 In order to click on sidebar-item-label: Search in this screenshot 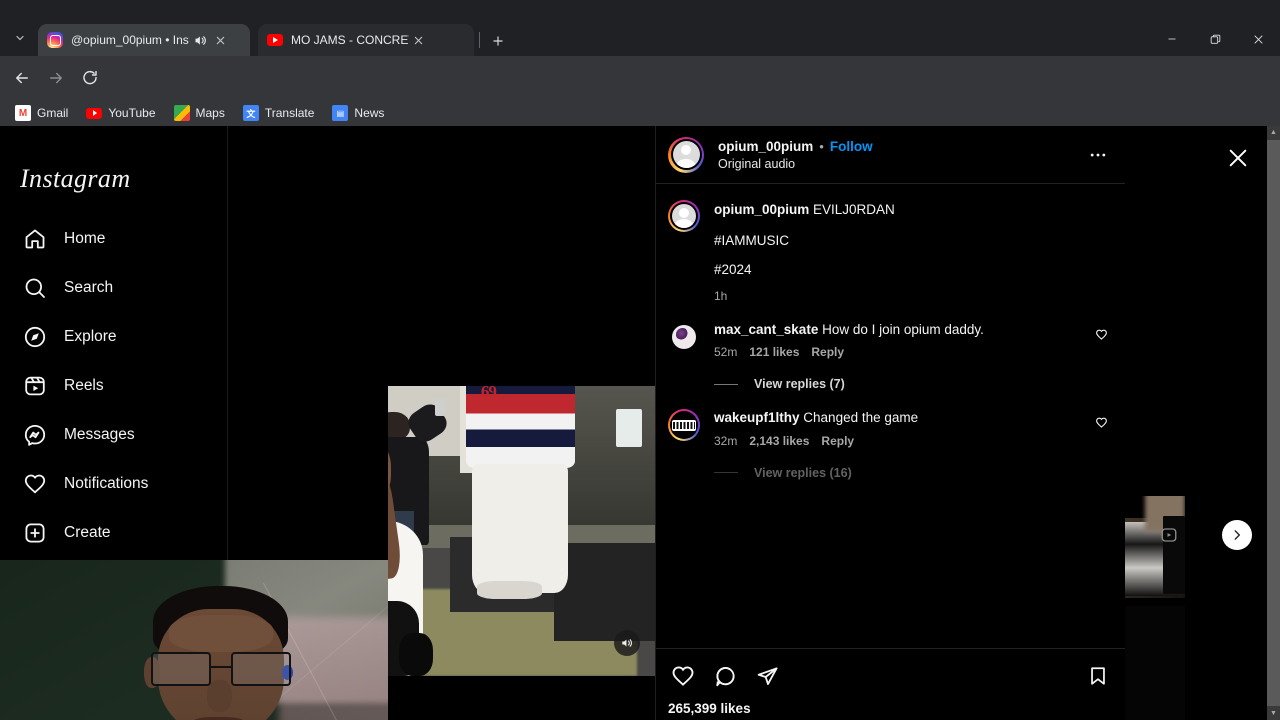, I will do `click(89, 287)`.